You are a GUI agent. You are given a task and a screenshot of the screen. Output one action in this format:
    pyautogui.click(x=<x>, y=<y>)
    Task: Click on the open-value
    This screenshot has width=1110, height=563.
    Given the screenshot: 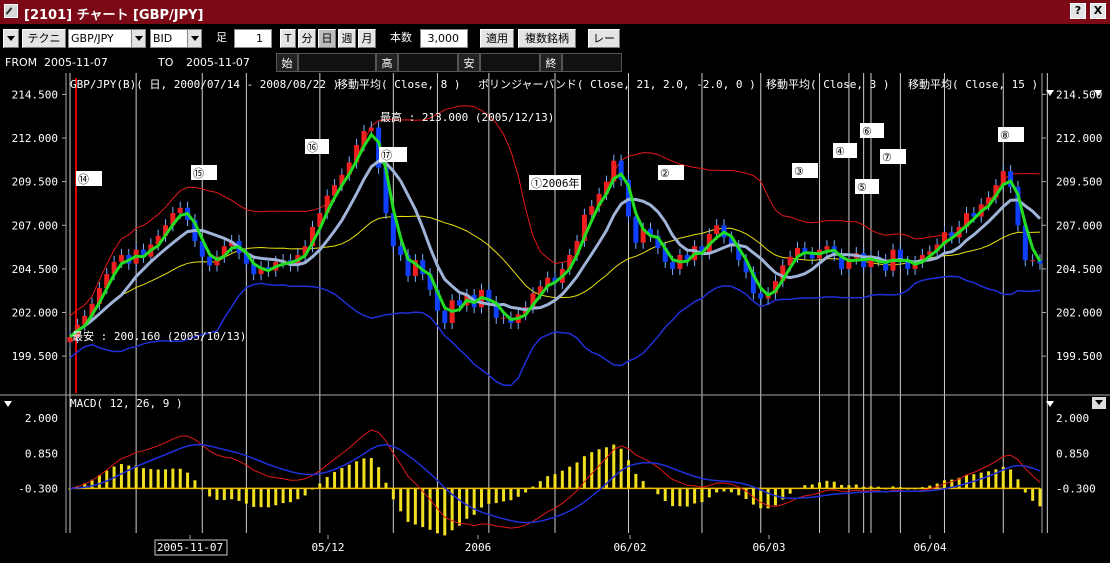 What is the action you would take?
    pyautogui.click(x=337, y=62)
    